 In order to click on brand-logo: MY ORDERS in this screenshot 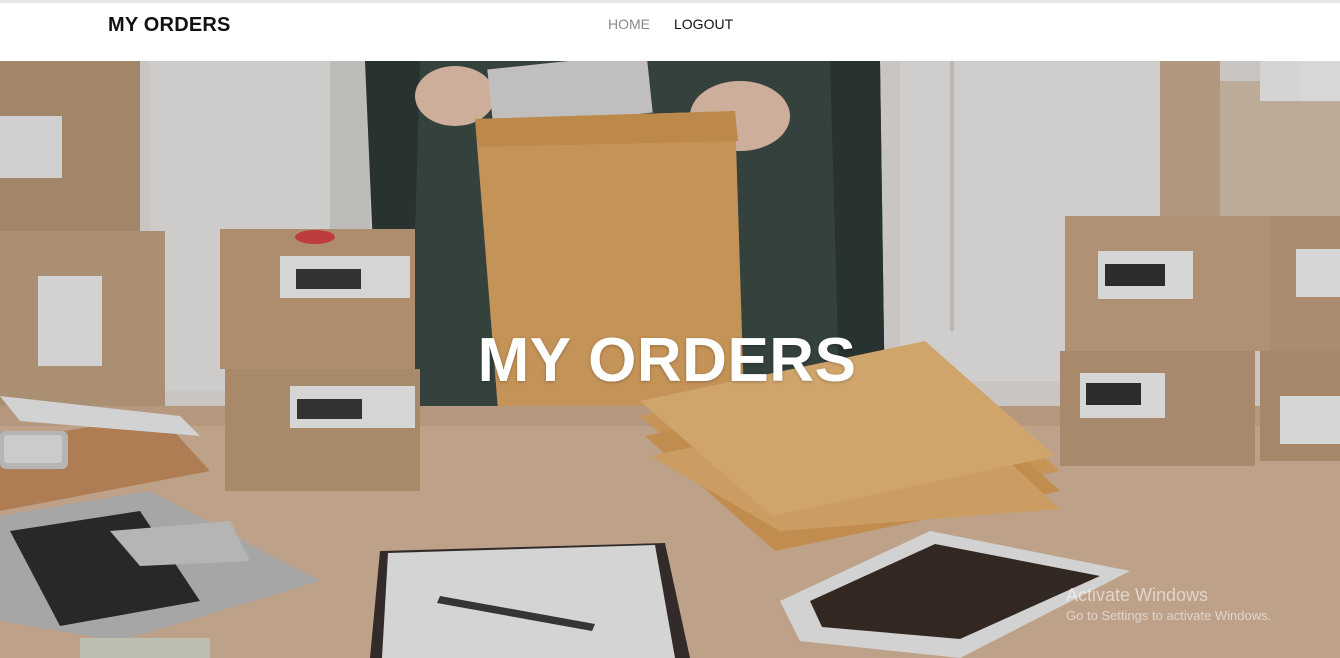, I will do `click(169, 25)`.